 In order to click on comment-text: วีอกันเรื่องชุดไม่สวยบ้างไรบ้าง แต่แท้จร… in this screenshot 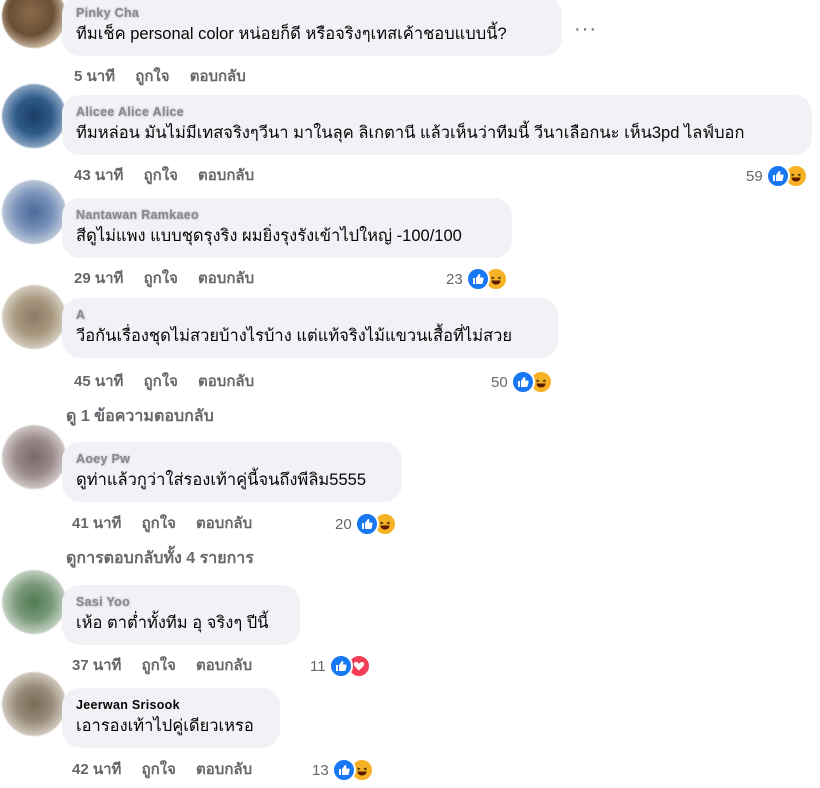, I will do `click(294, 336)`.